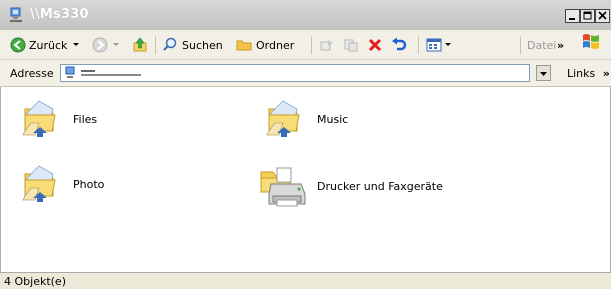 This screenshot has height=289, width=611. I want to click on address-bar: Adresse Links », so click(305, 73).